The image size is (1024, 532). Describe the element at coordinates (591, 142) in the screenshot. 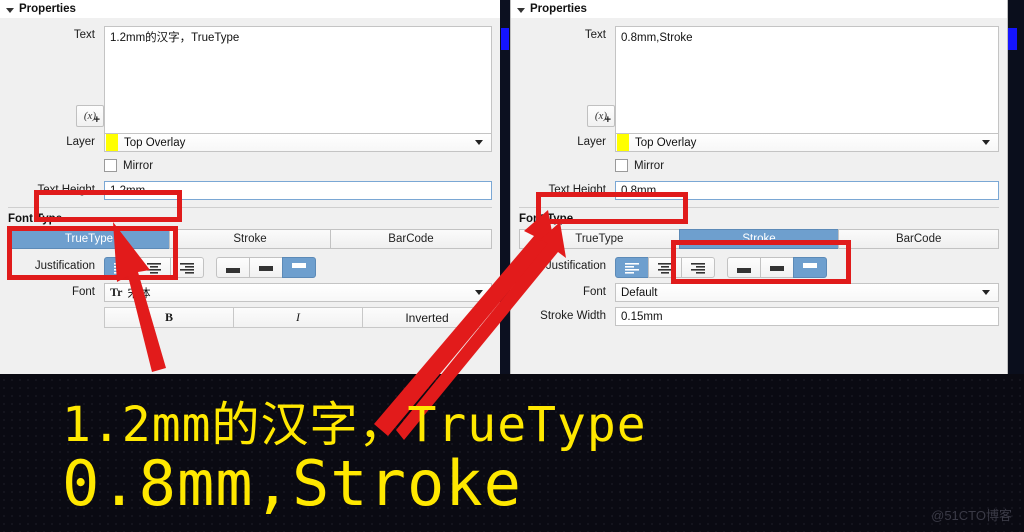

I see `layer-label-right: Layer` at that location.